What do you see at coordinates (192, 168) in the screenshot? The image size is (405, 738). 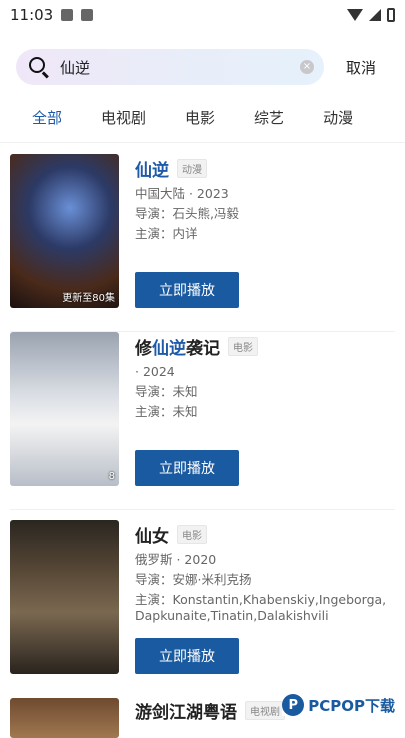 I see `category-tag: 动漫` at bounding box center [192, 168].